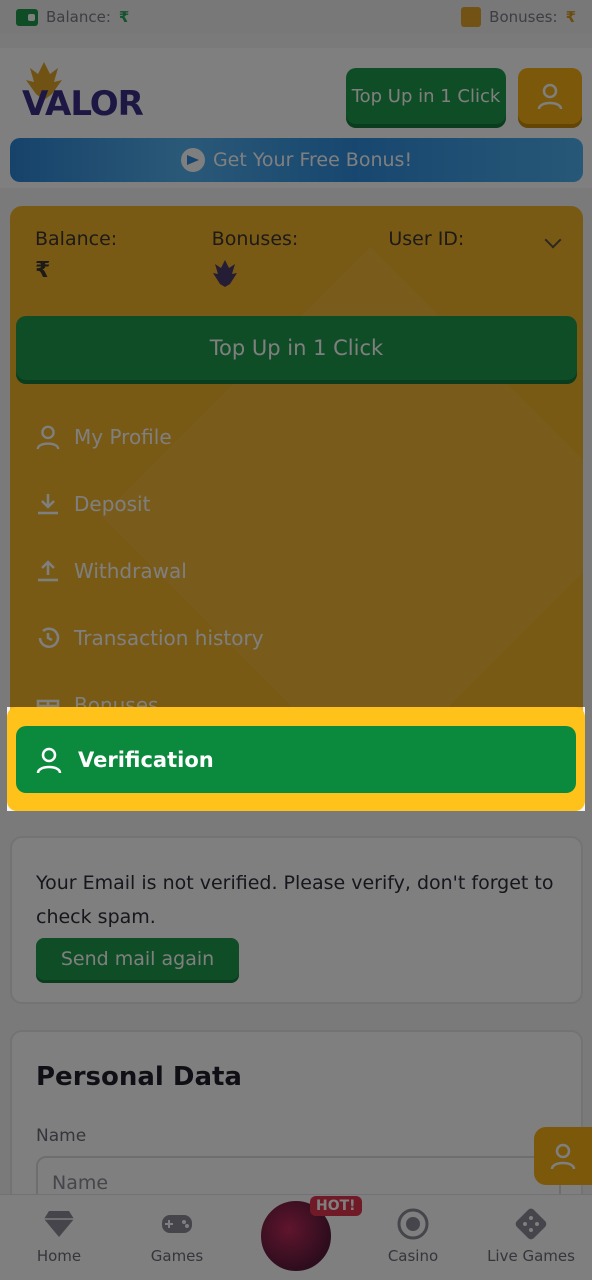 The width and height of the screenshot is (592, 1280). I want to click on verification-highlight: Verification, so click(296, 759).